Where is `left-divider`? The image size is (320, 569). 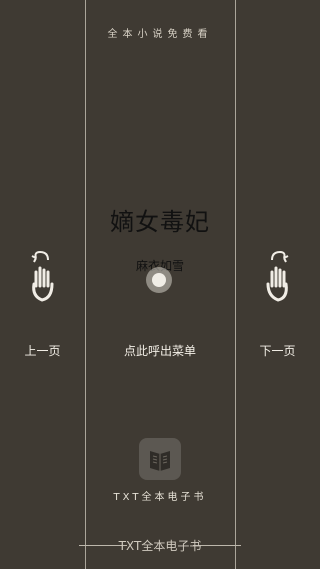 left-divider is located at coordinates (85, 284).